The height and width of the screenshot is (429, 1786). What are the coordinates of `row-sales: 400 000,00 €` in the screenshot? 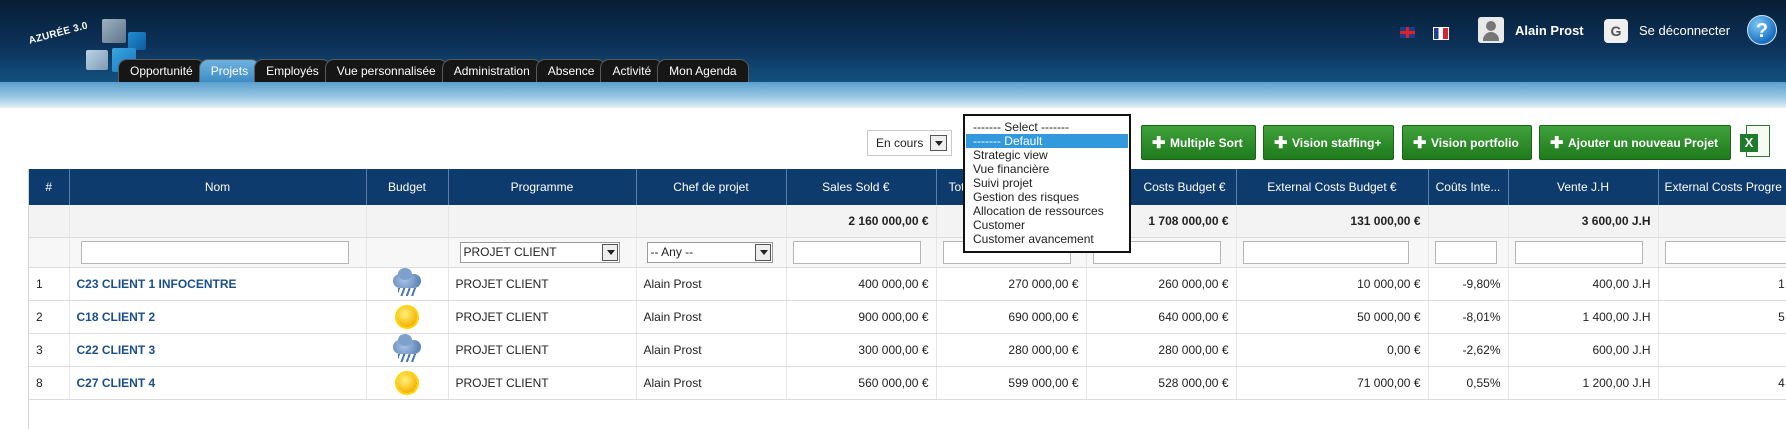 It's located at (861, 284).